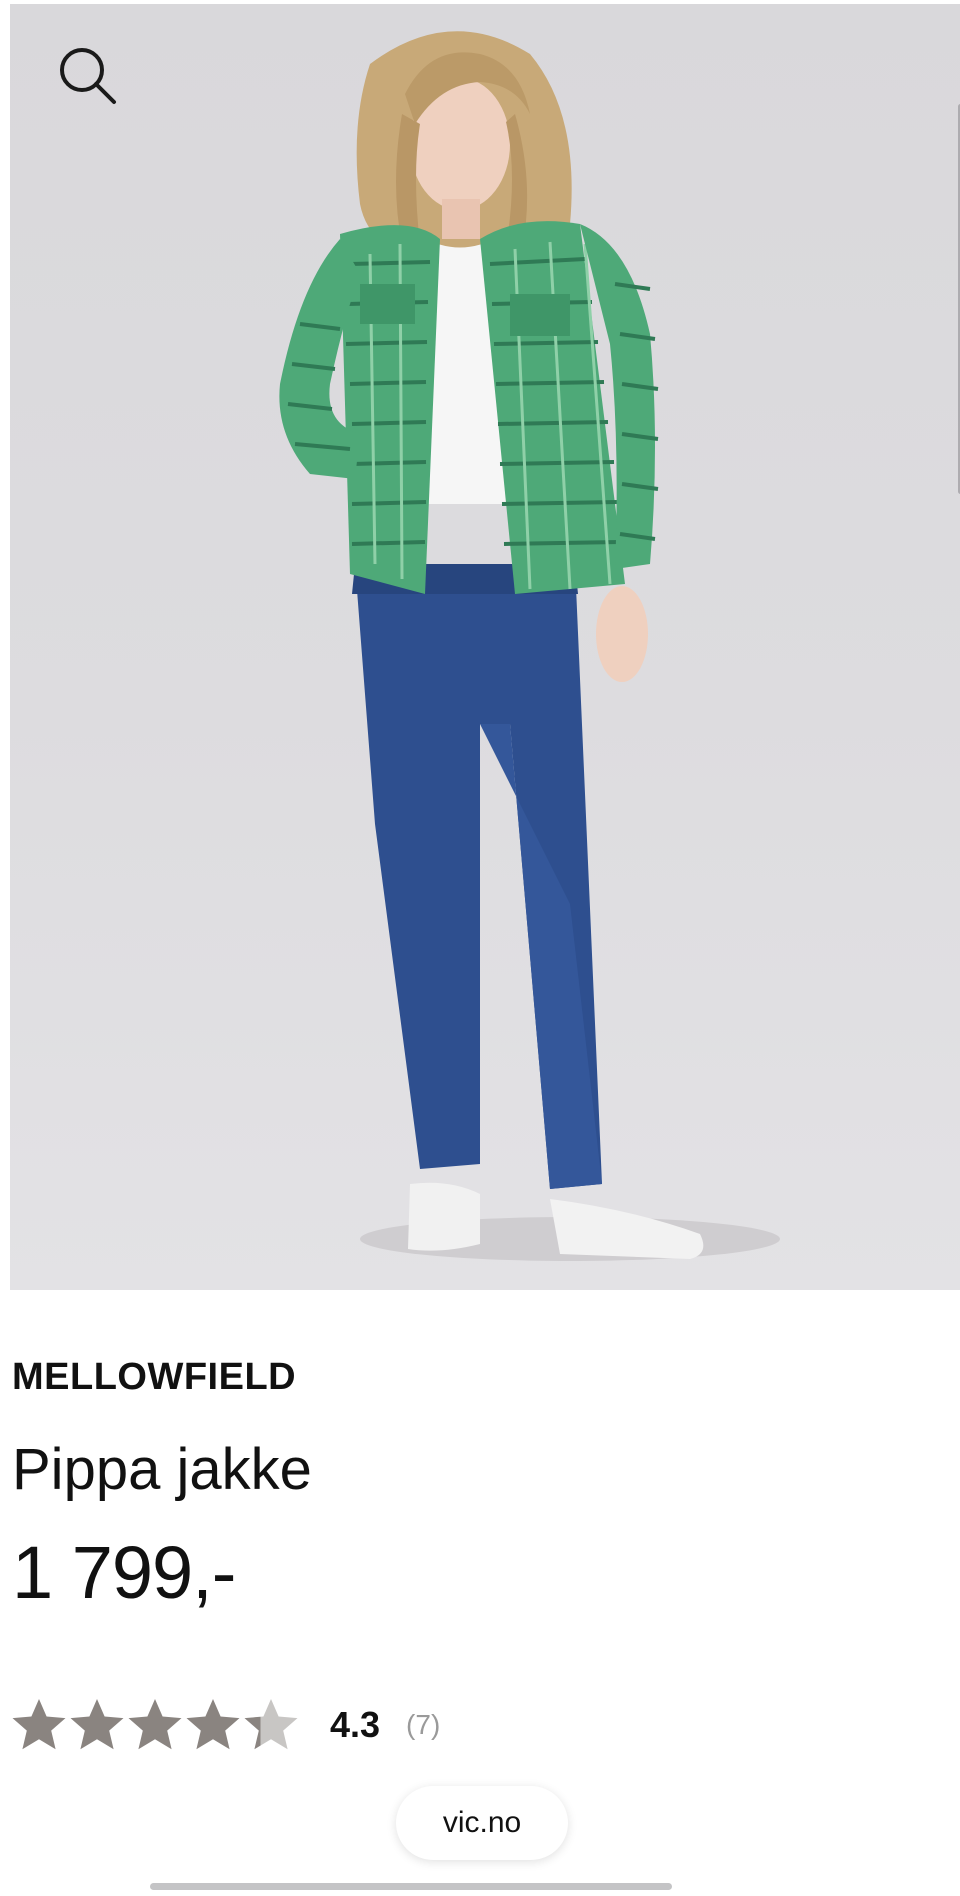 Image resolution: width=960 pixels, height=1896 pixels. Describe the element at coordinates (124, 1572) in the screenshot. I see `product-price: 1 799,-` at that location.